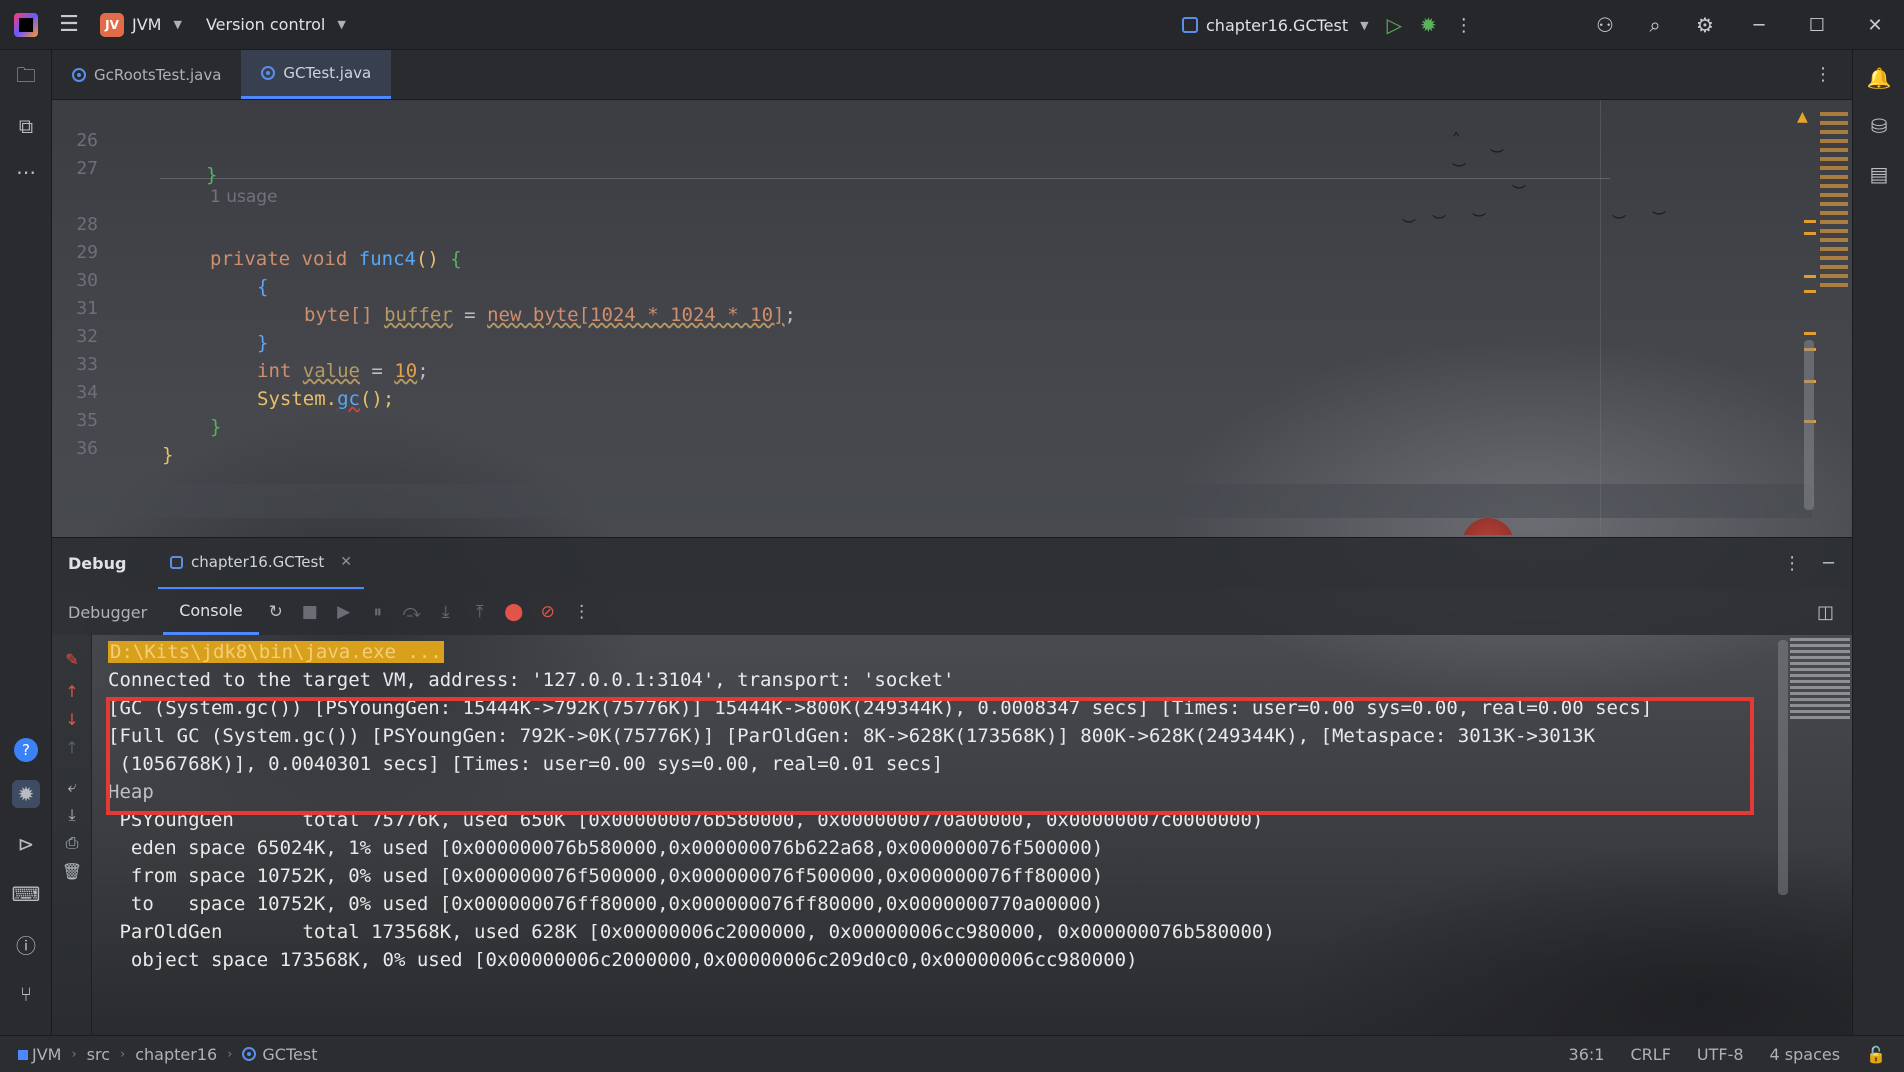 The height and width of the screenshot is (1072, 1904). I want to click on debug-tool-window-header: Debug chapter16.GCTest ✕ ⋮ ─, so click(952, 563).